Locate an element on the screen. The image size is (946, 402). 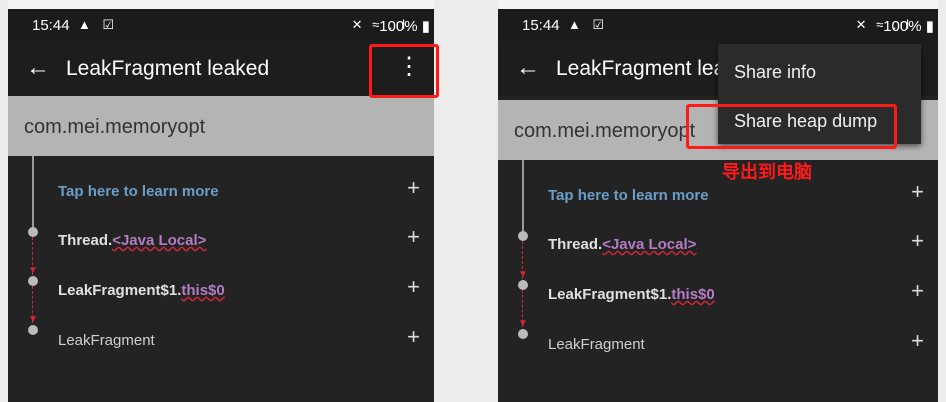
page-title: LeakFragment leaked is located at coordinates (168, 68).